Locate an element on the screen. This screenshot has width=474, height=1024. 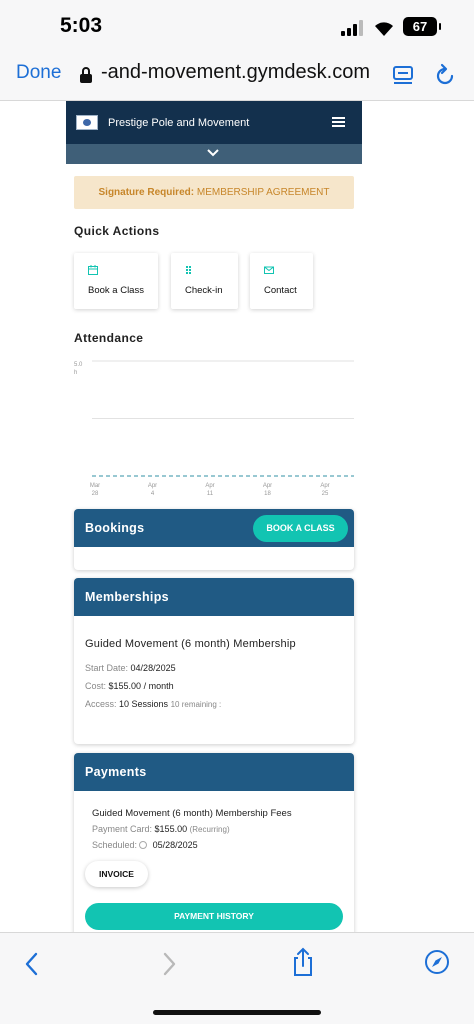
chart-y-tick-label: 5.0 is located at coordinates (78, 365).